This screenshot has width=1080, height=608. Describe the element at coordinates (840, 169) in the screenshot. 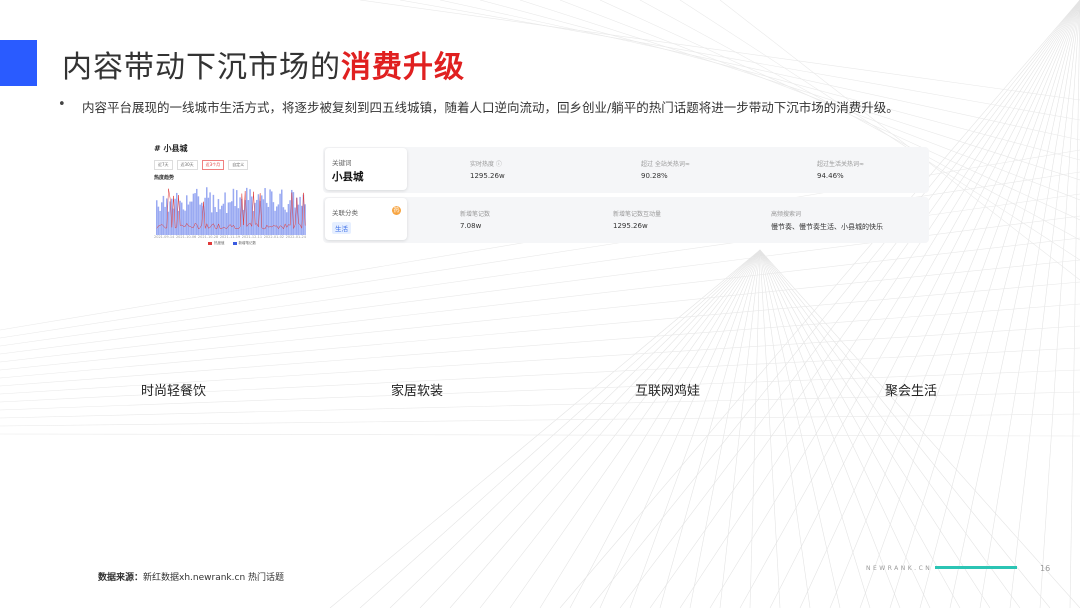

I see `category-percentile-stat: 超过生活关热词≈ 94.46%` at that location.